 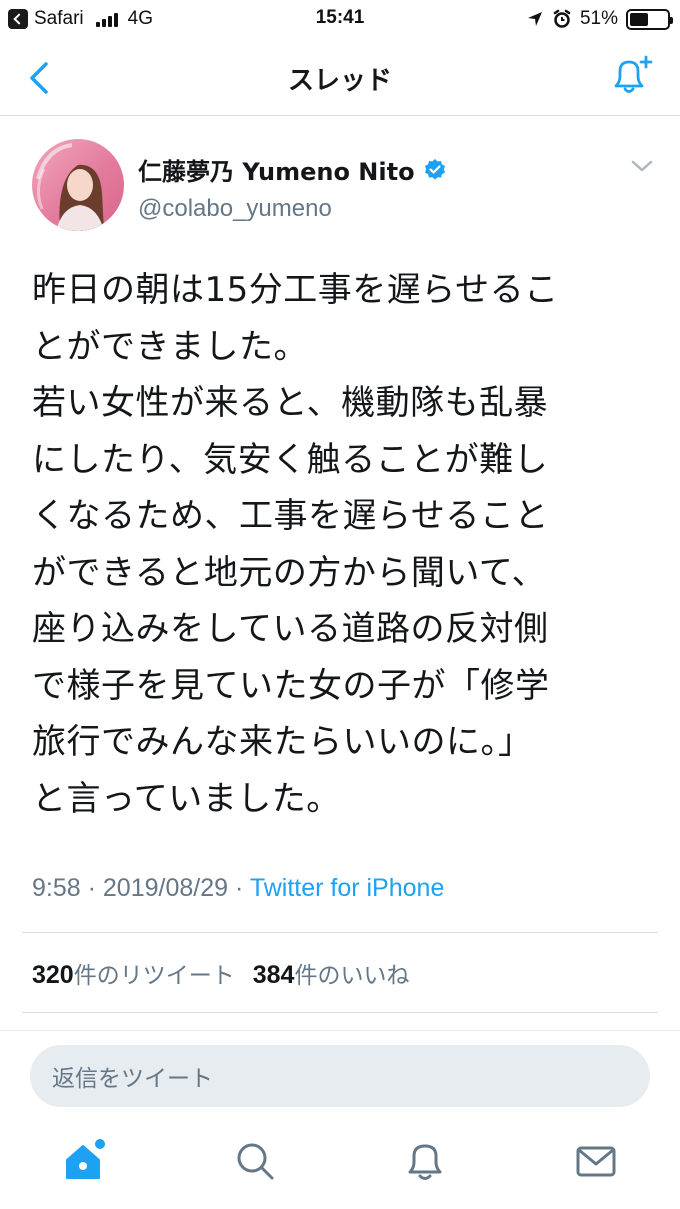 What do you see at coordinates (276, 169) in the screenshot?
I see `display-name: 仁藤夢乃 Yumeno Nito` at bounding box center [276, 169].